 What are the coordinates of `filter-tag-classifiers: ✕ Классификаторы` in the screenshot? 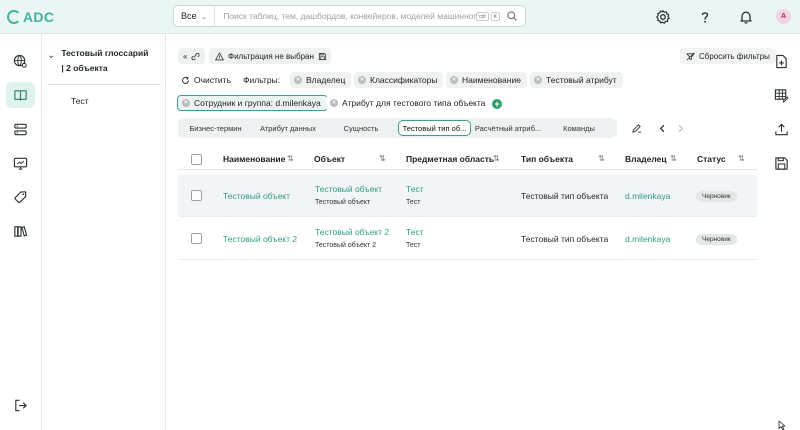 It's located at (399, 80).